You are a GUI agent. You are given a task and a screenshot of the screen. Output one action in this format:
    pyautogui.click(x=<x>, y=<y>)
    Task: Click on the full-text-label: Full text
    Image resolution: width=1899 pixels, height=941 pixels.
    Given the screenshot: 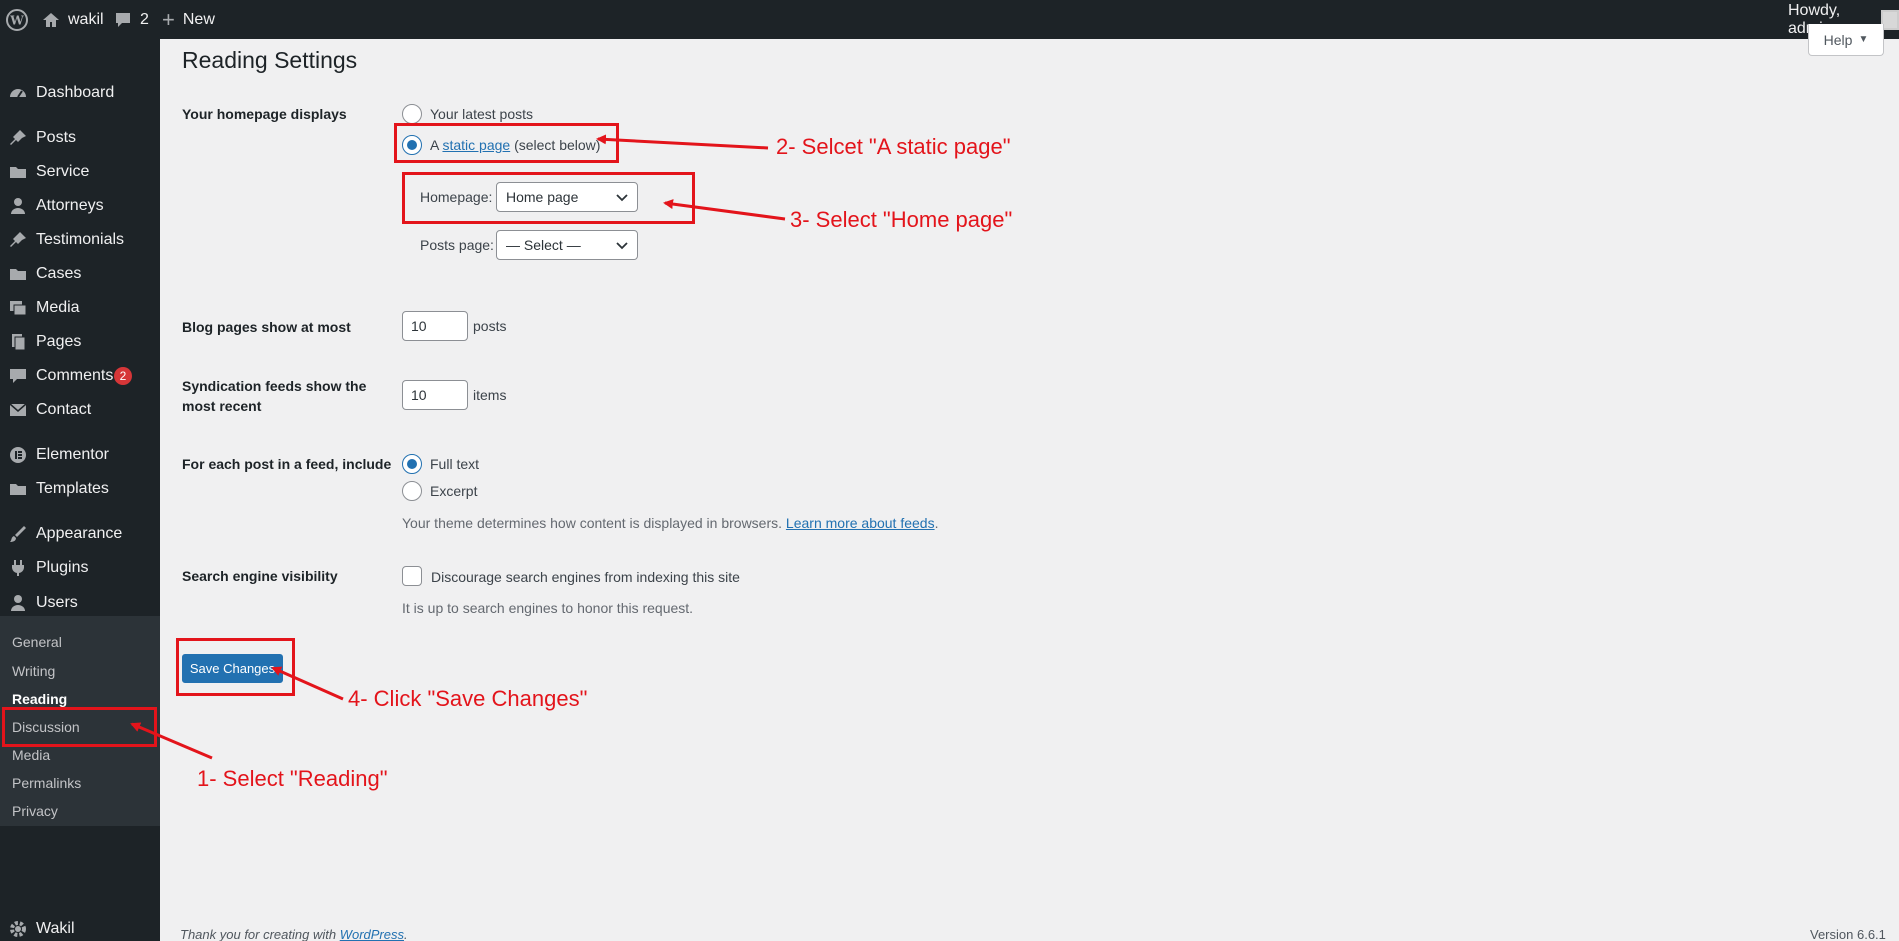 What is the action you would take?
    pyautogui.click(x=454, y=464)
    